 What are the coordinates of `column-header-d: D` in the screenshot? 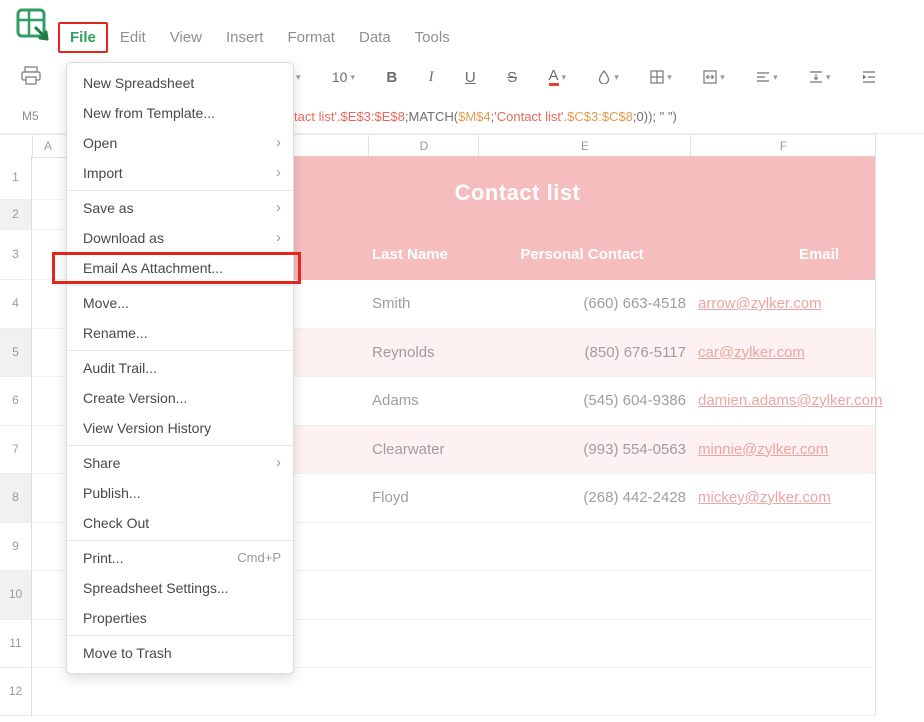 It's located at (423, 146).